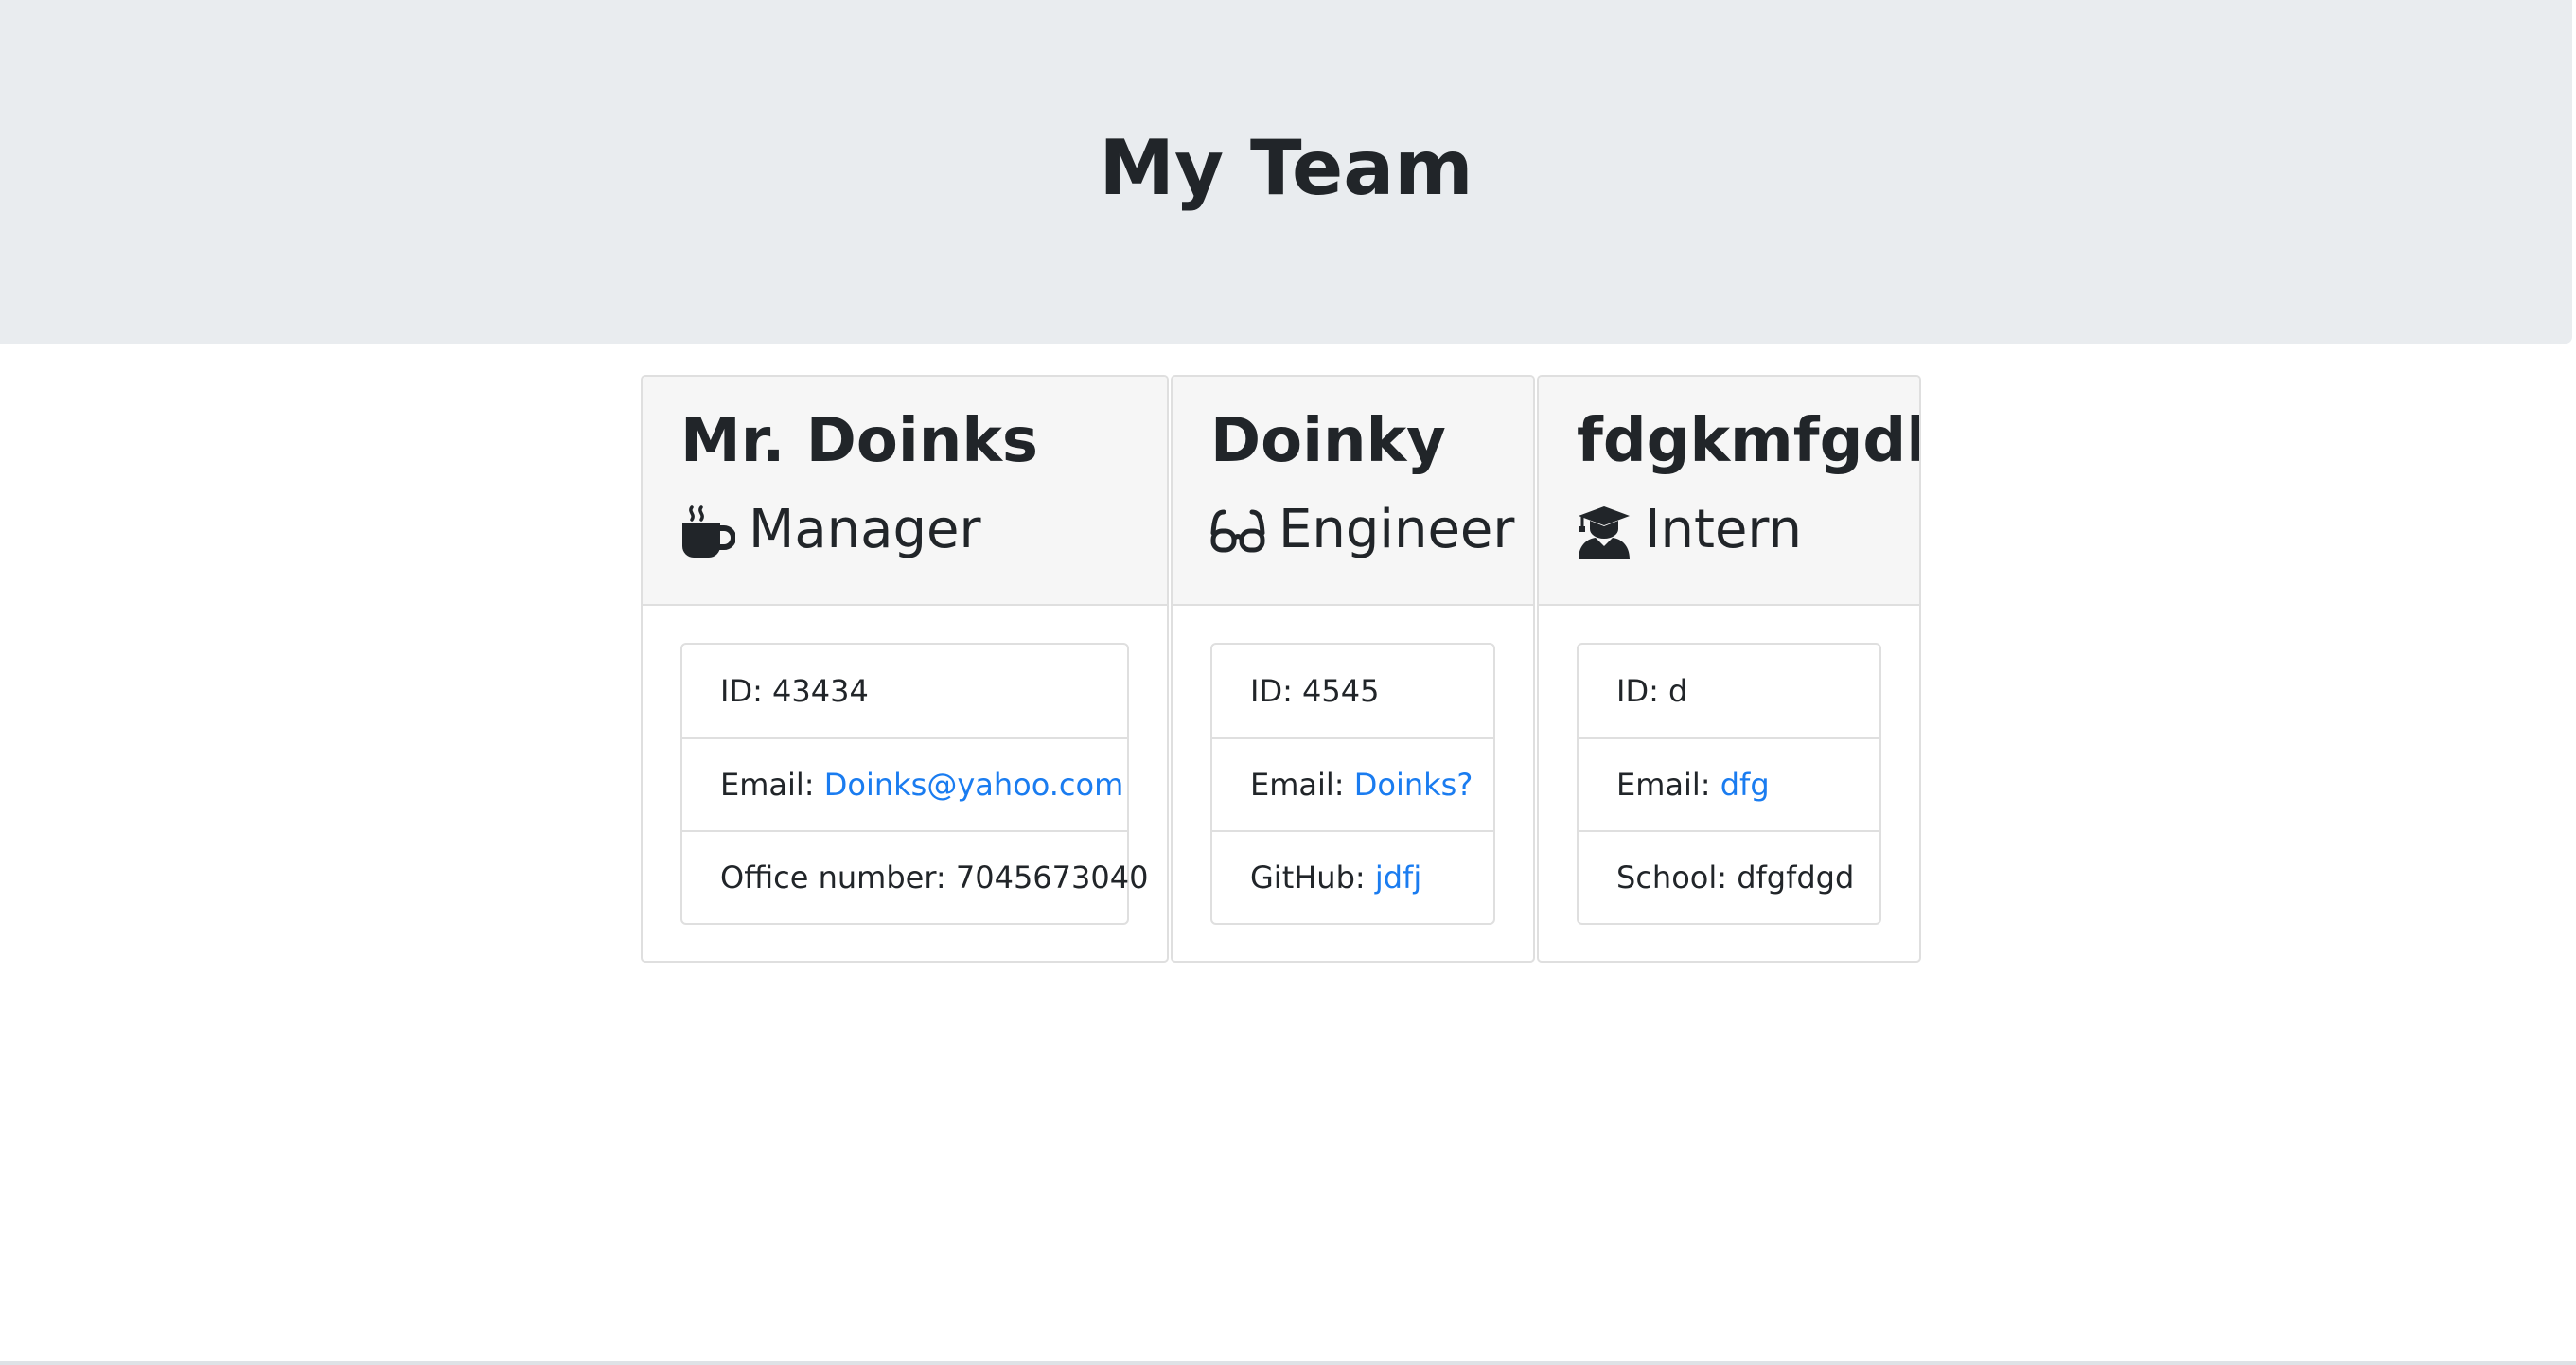  What do you see at coordinates (1341, 691) in the screenshot?
I see `id-value: 4545` at bounding box center [1341, 691].